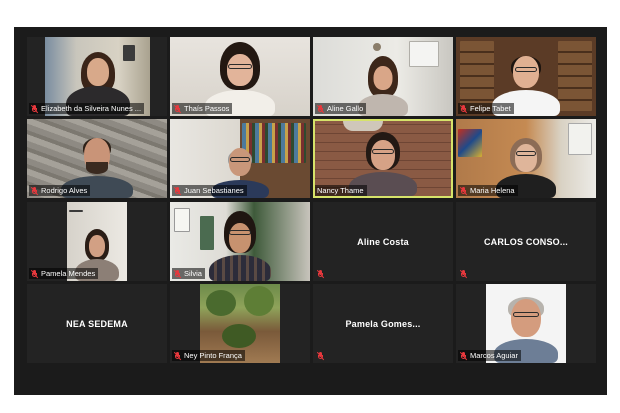 Image resolution: width=620 pixels, height=413 pixels. I want to click on participant-tile: Rodrigo Alves, so click(97, 158).